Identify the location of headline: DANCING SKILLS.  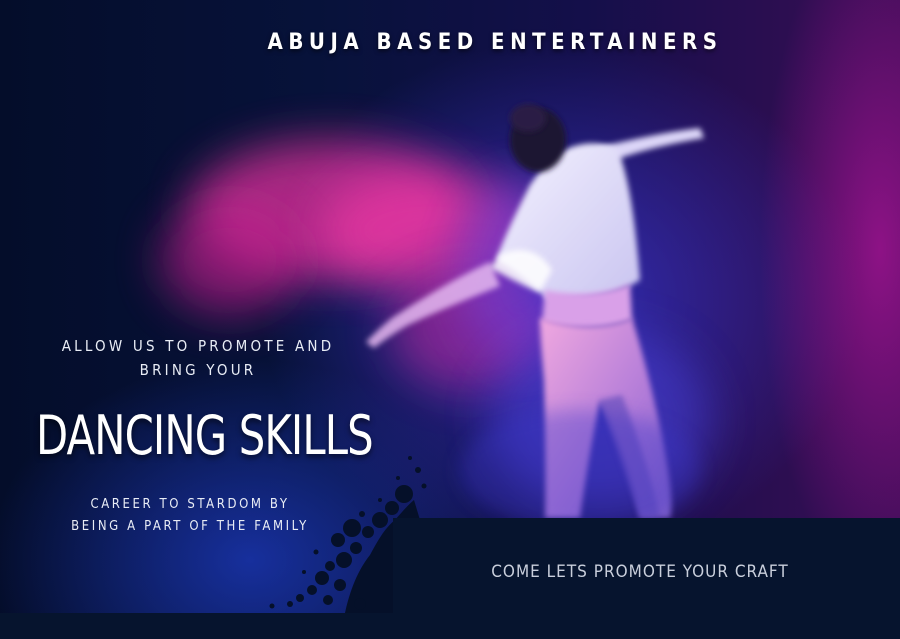
(205, 435).